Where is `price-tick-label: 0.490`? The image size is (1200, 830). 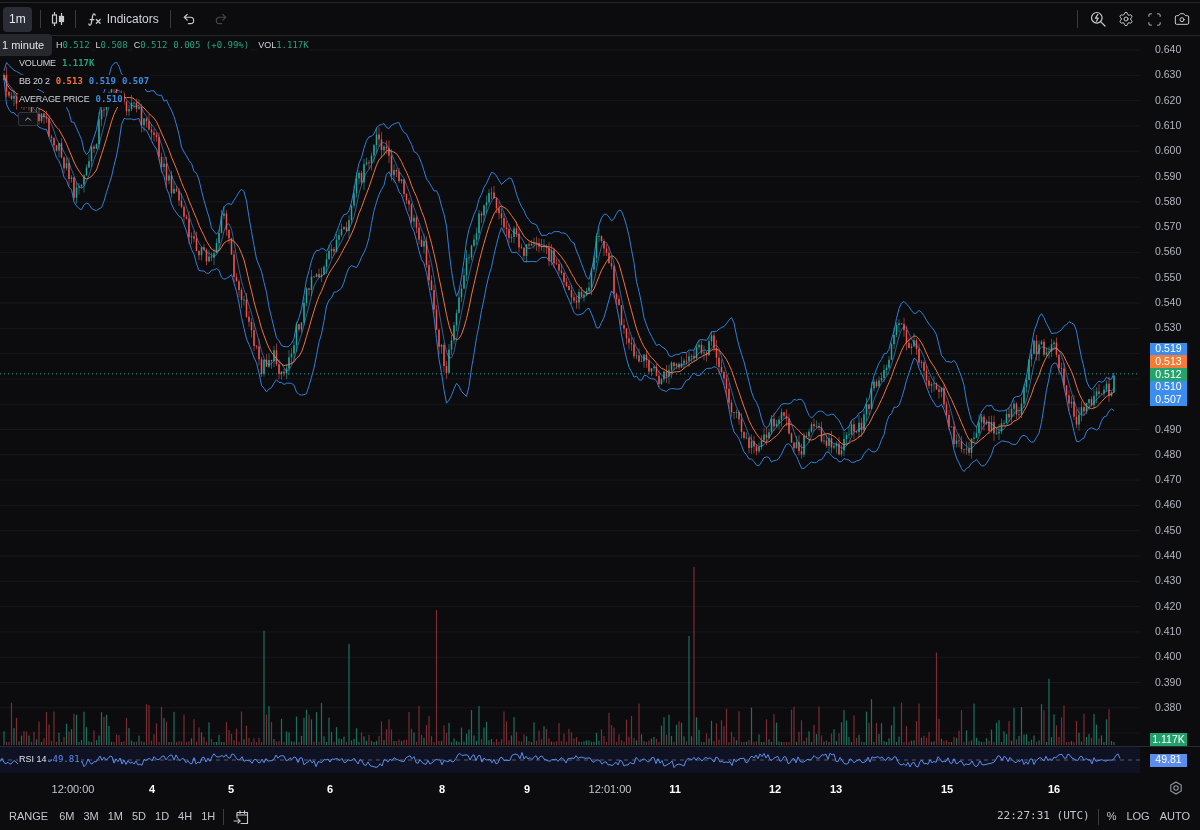
price-tick-label: 0.490 is located at coordinates (1168, 429).